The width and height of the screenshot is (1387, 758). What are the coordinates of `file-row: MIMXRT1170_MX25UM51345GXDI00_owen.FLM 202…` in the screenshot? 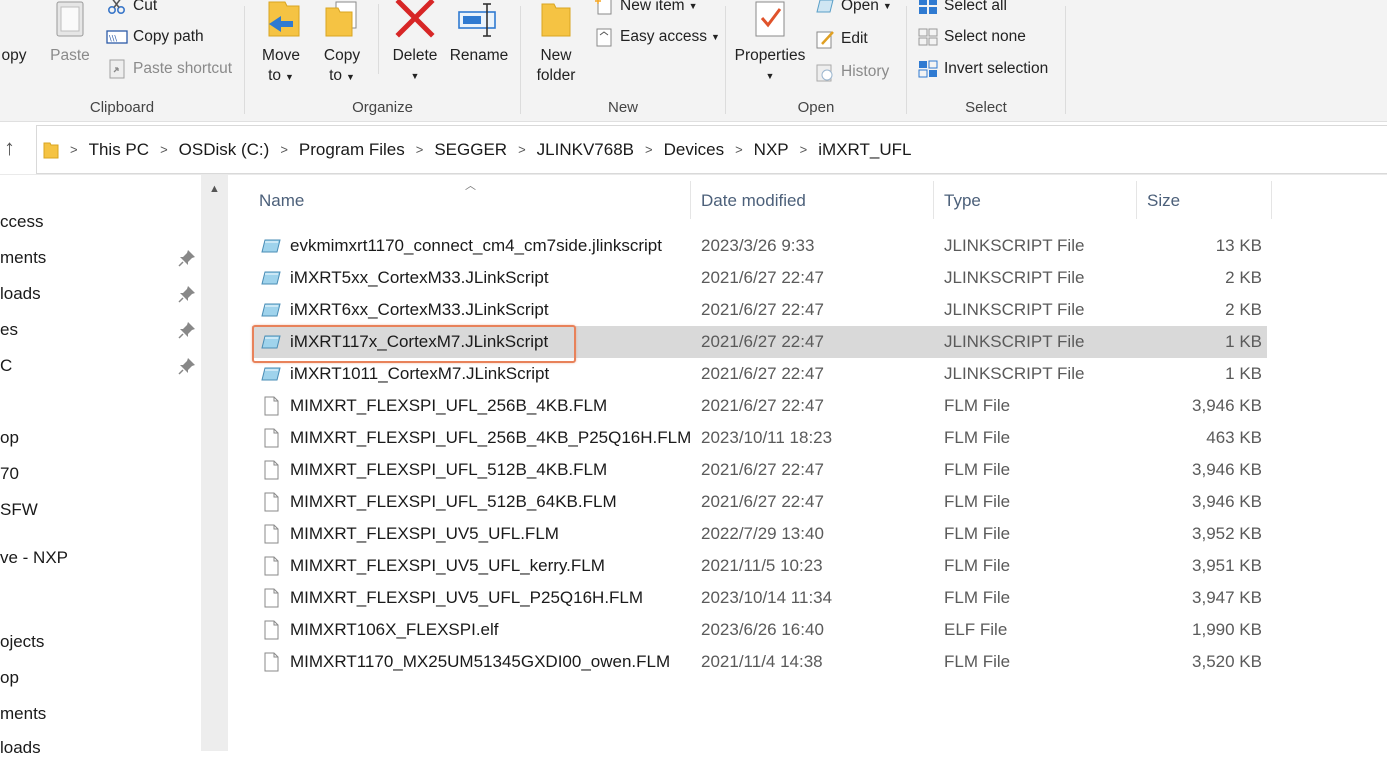 It's located at (759, 662).